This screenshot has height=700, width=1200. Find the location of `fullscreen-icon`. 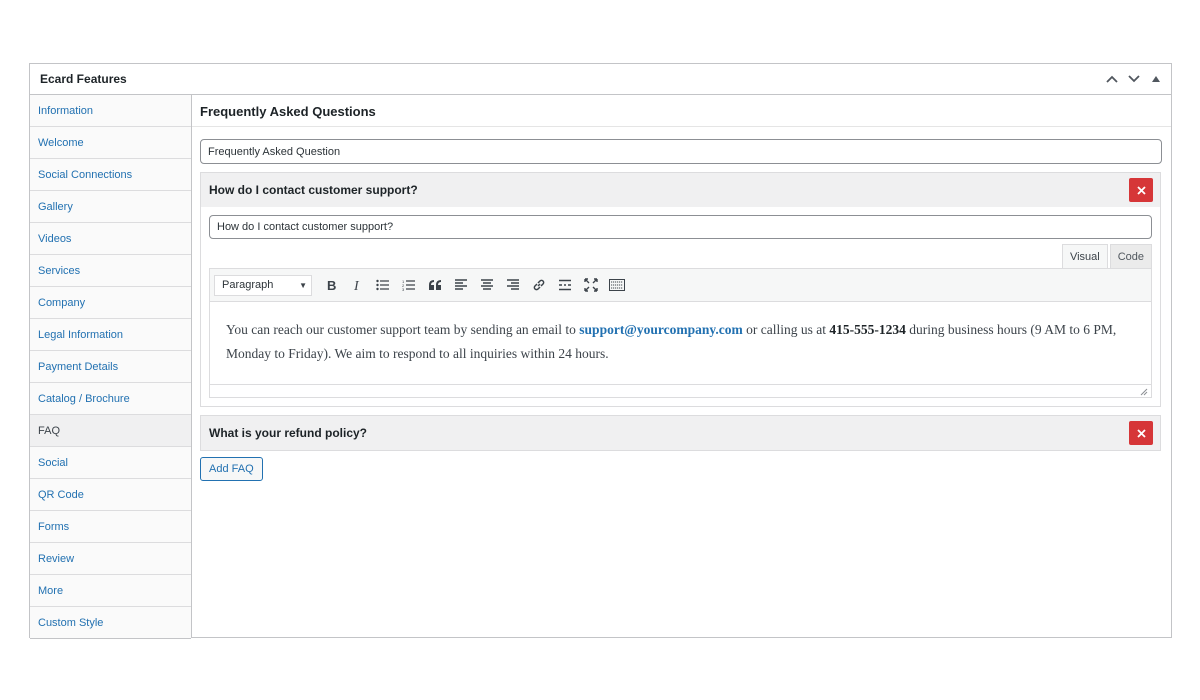

fullscreen-icon is located at coordinates (591, 285).